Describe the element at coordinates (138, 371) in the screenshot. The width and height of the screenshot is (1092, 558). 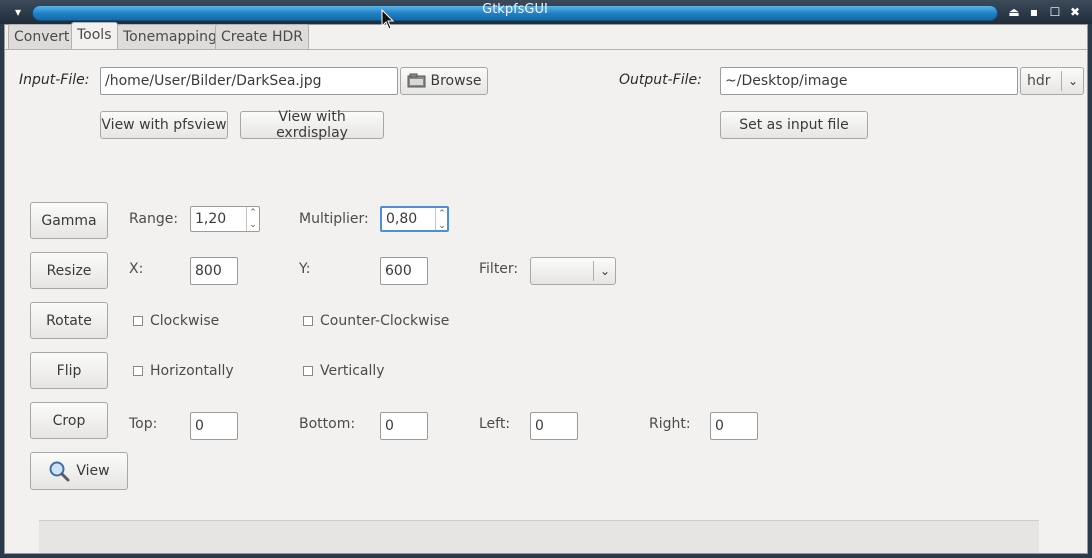
I see `horizontally-checkbox` at that location.